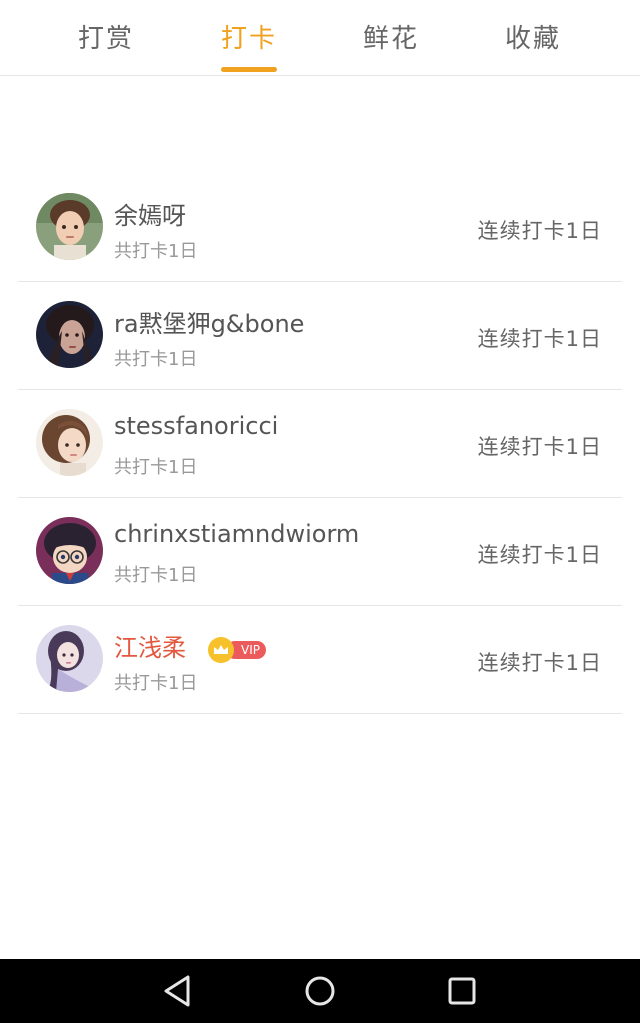 The image size is (640, 1023). What do you see at coordinates (178, 991) in the screenshot?
I see `back-icon` at bounding box center [178, 991].